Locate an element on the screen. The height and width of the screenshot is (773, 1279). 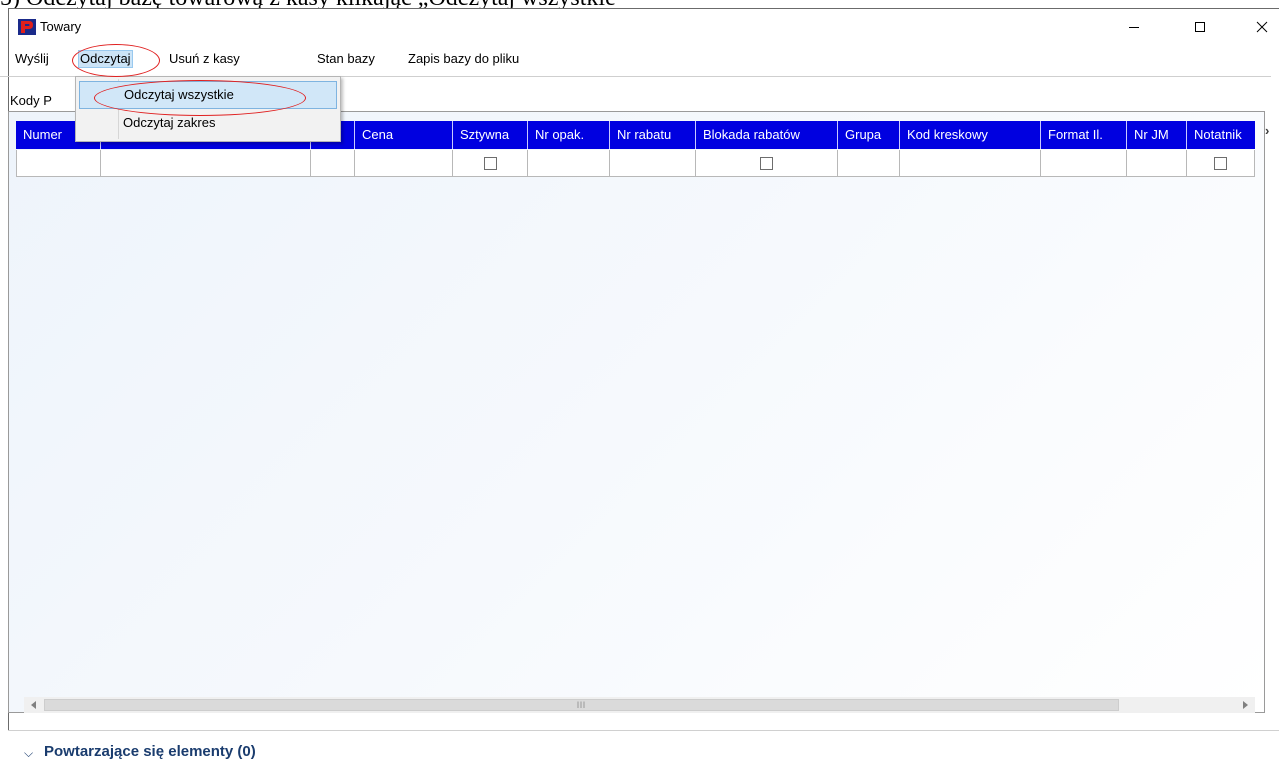
triangle-right-icon is located at coordinates (1245, 705).